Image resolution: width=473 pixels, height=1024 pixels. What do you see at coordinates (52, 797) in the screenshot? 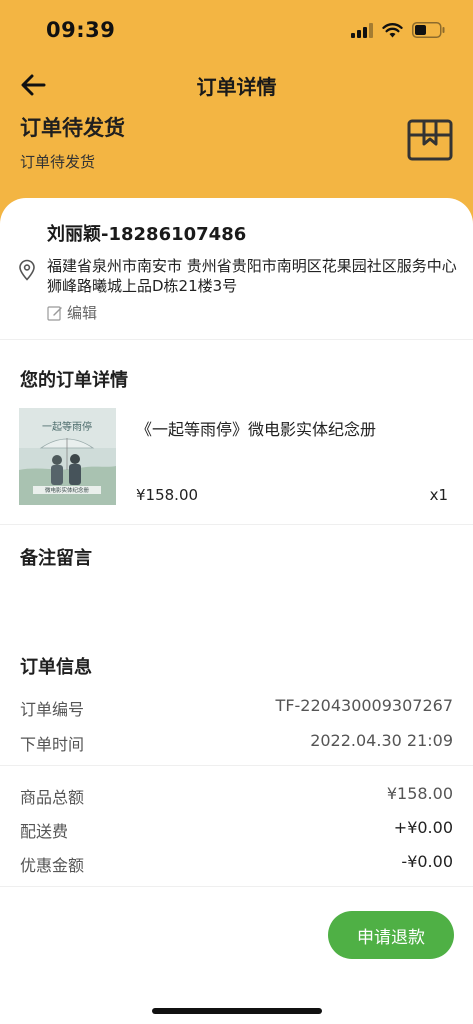
I see `goods-total-label: 商品总额` at bounding box center [52, 797].